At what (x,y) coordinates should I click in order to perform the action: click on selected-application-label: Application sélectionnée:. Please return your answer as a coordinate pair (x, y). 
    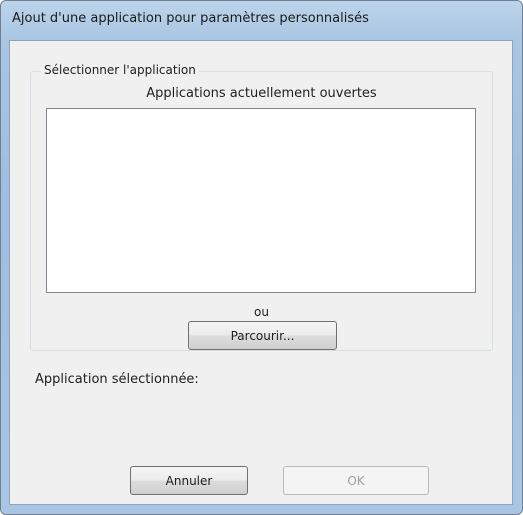
    Looking at the image, I should click on (117, 379).